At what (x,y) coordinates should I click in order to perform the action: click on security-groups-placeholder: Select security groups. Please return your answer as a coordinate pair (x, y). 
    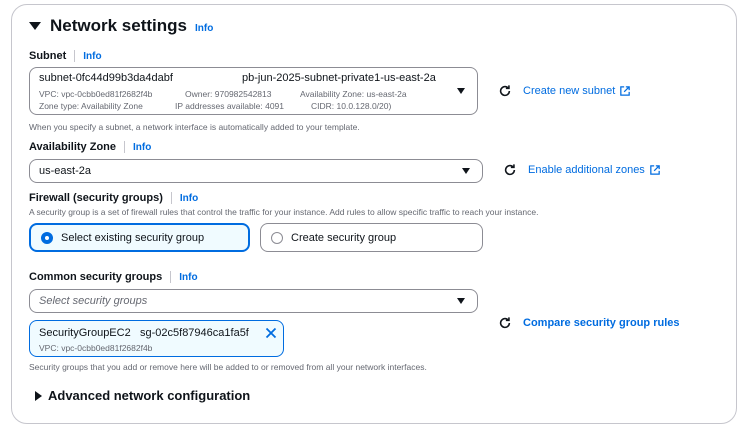
    Looking at the image, I should click on (93, 301).